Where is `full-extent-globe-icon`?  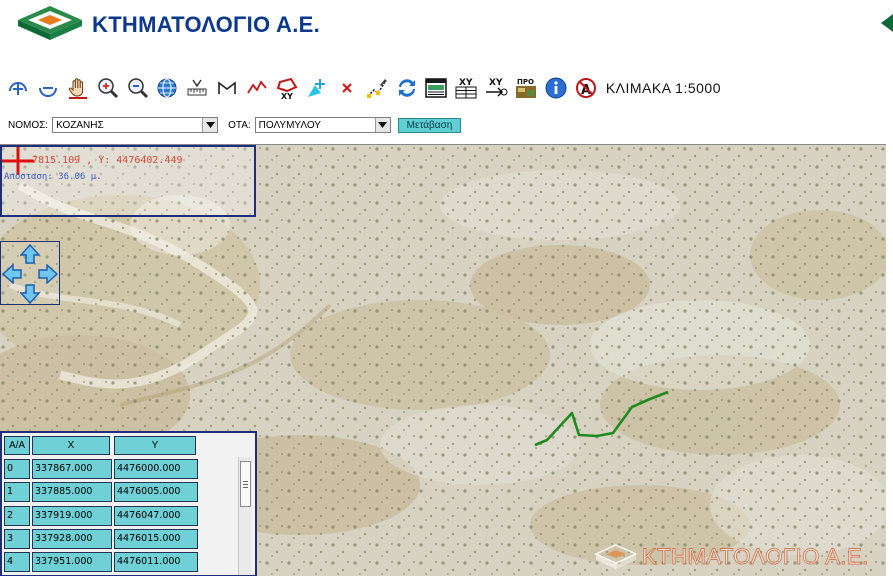 full-extent-globe-icon is located at coordinates (167, 88).